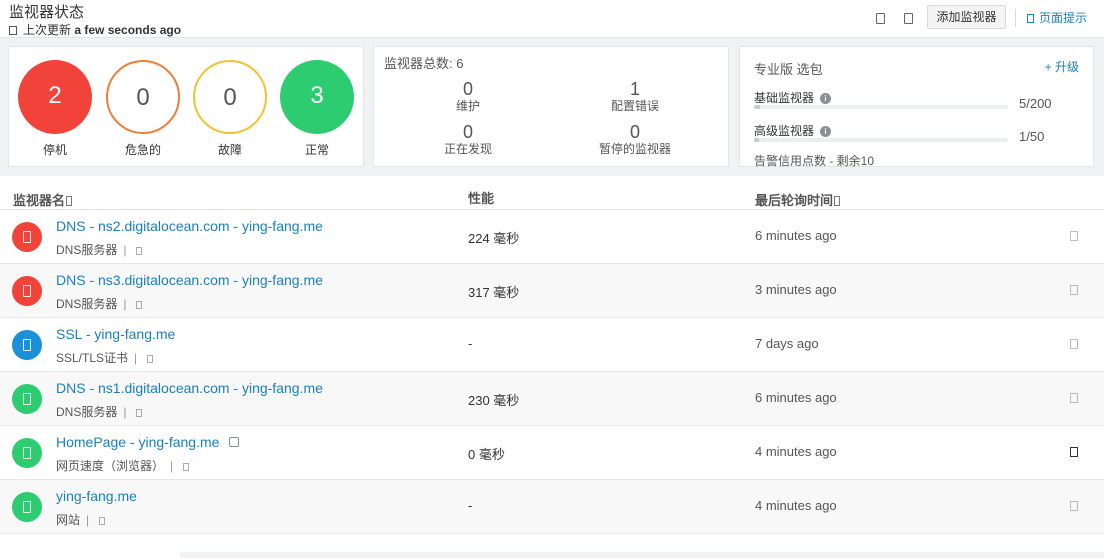 The image size is (1104, 558). I want to click on monitor-type-label: 网站, so click(68, 520).